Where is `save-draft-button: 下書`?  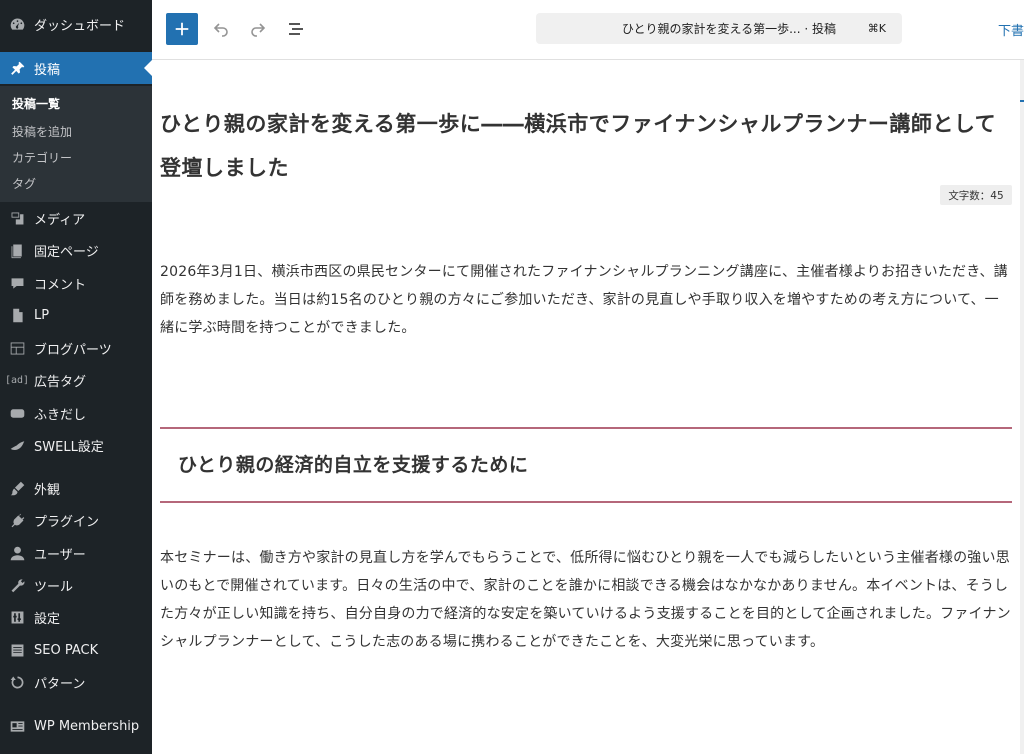
save-draft-button: 下書 is located at coordinates (1011, 29).